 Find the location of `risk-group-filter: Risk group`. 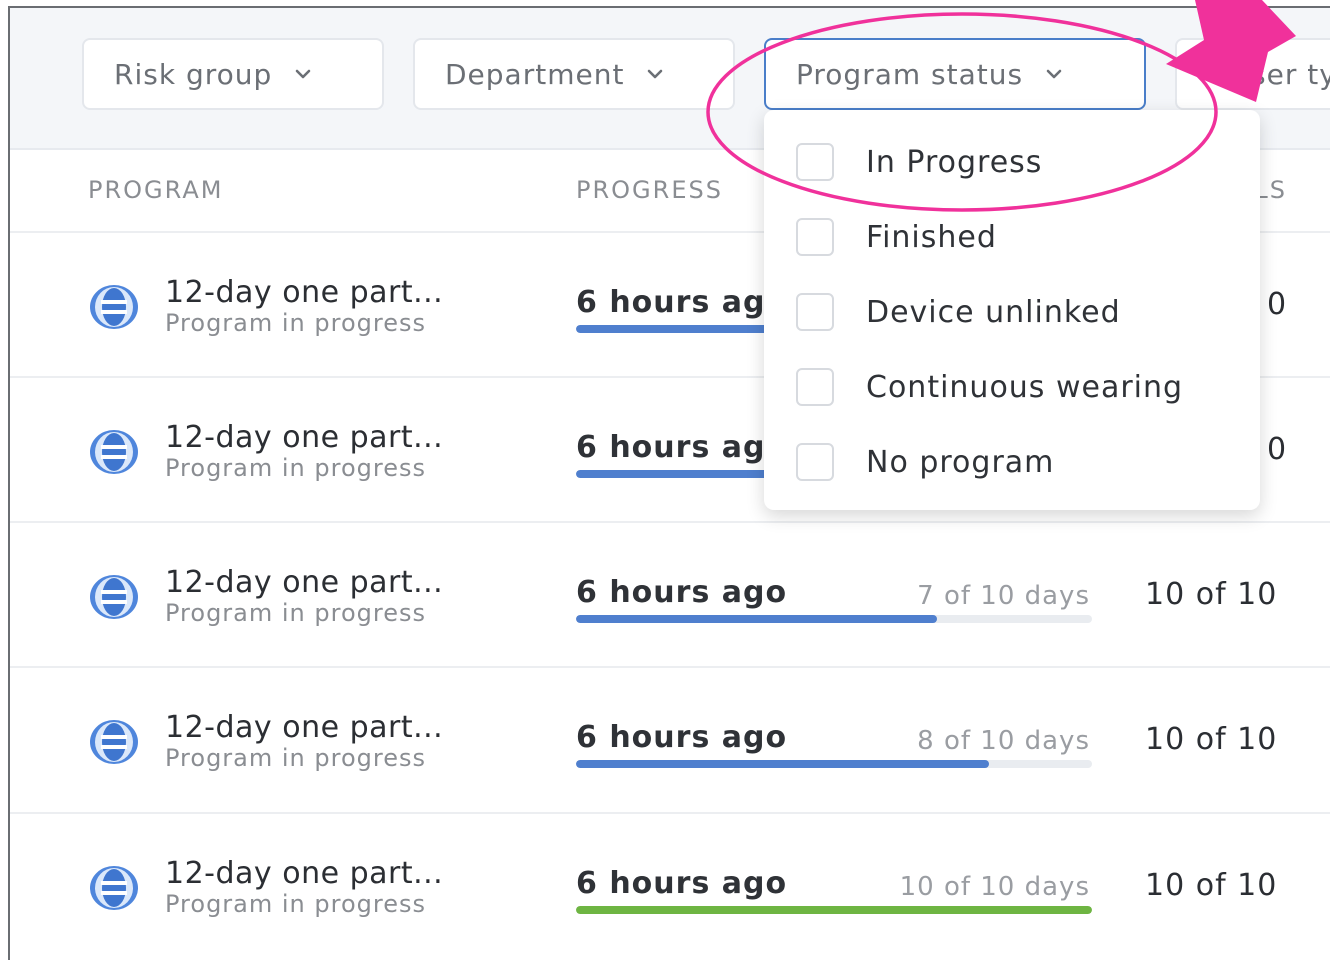

risk-group-filter: Risk group is located at coordinates (233, 74).